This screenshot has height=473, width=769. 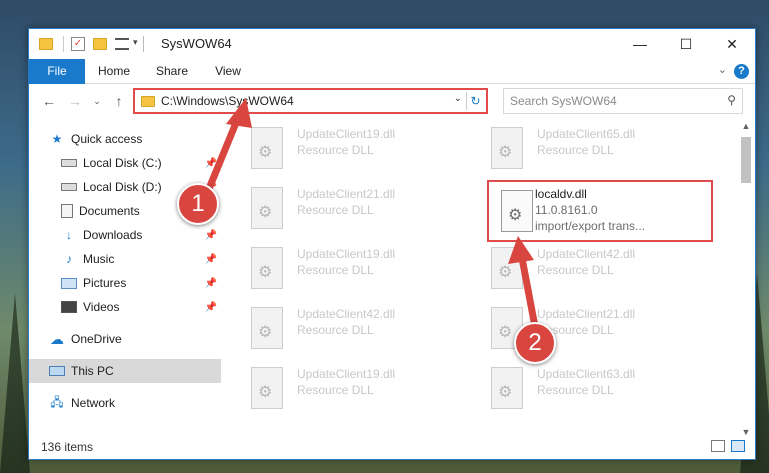 What do you see at coordinates (122, 187) in the screenshot?
I see `sidebar-item-label: Local Disk (D:)` at bounding box center [122, 187].